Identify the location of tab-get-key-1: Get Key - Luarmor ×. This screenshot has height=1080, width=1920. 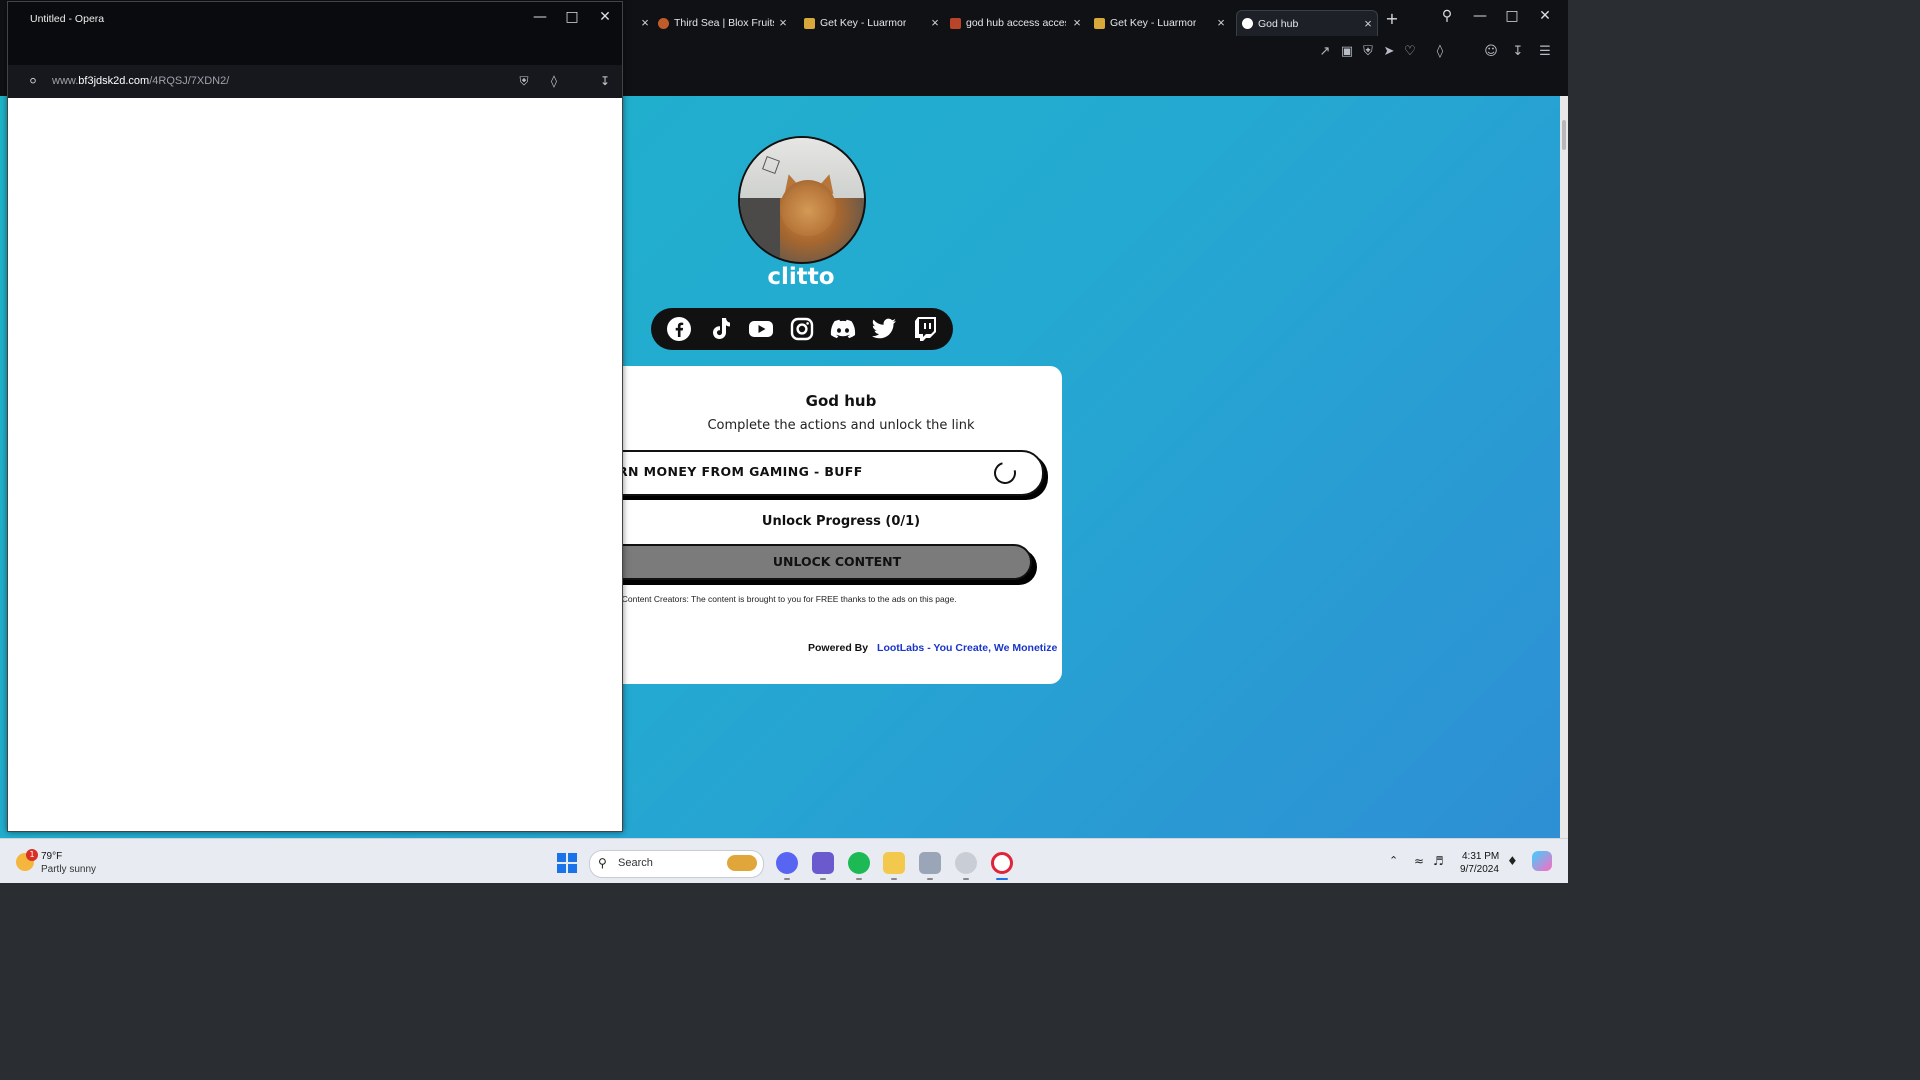
(874, 23).